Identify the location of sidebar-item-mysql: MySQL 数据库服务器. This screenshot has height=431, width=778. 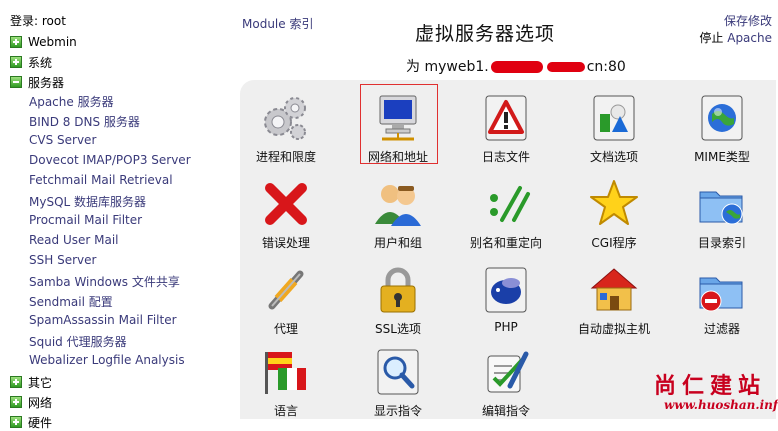
(87, 201).